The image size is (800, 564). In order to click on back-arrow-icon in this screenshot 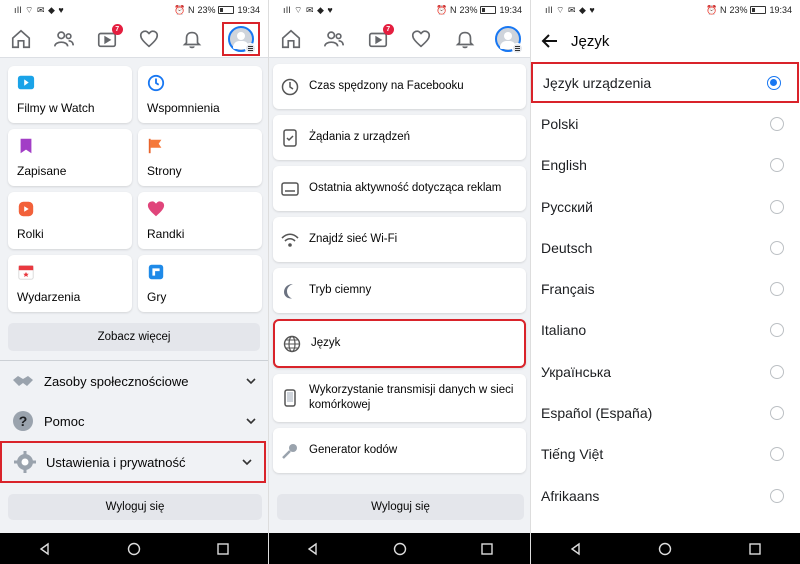, I will do `click(550, 41)`.